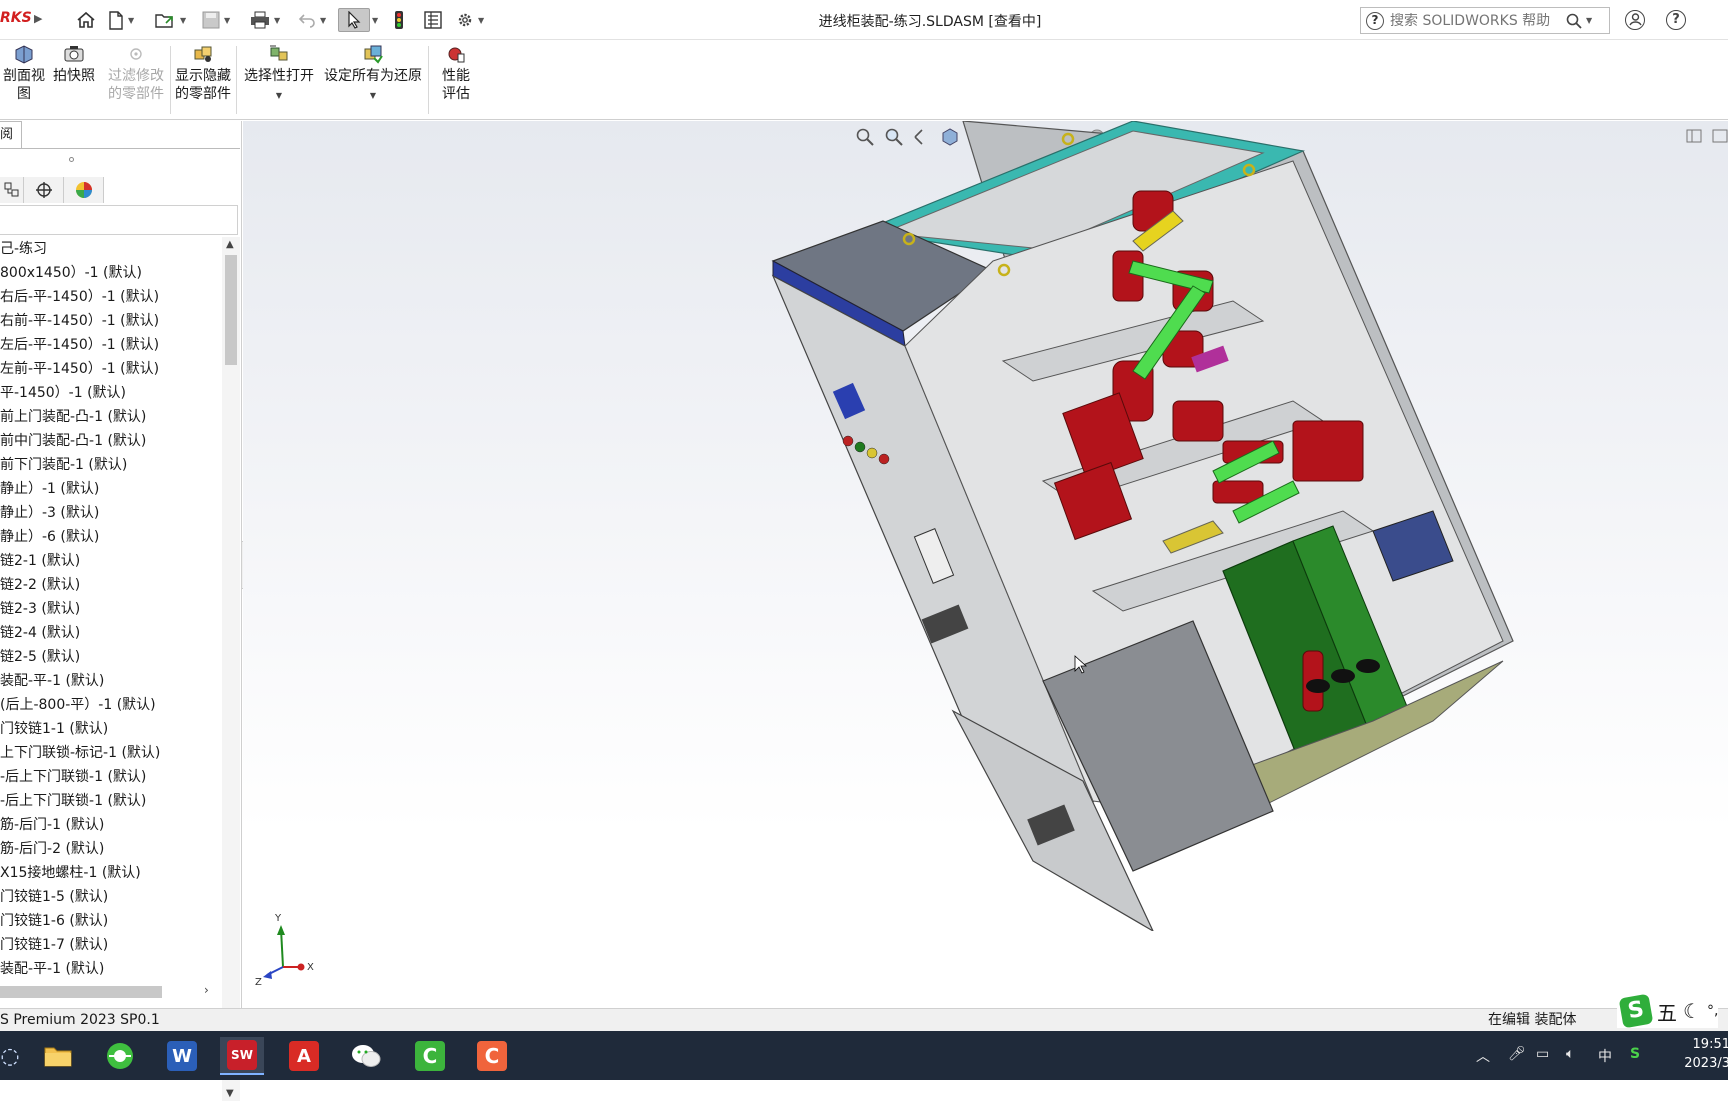 The width and height of the screenshot is (1728, 1105). I want to click on tree-vertical-scrollbar: ▲ ▼, so click(231, 669).